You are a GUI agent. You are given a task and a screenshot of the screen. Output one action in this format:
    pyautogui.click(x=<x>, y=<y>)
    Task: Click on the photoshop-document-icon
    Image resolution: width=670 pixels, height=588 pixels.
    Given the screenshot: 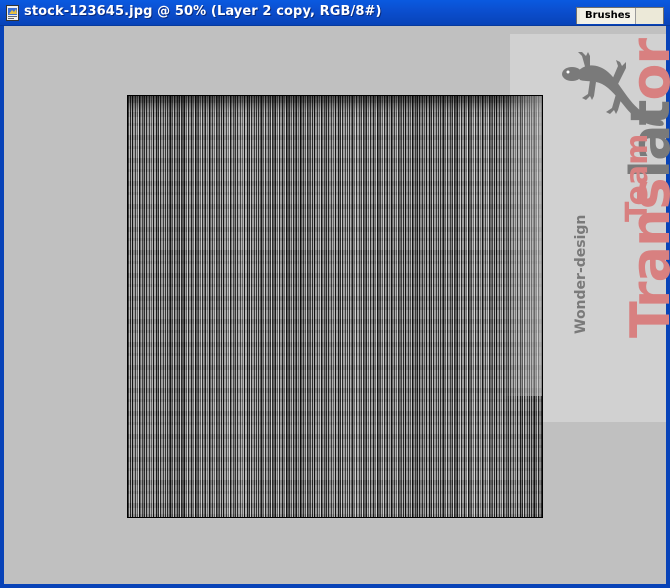 What is the action you would take?
    pyautogui.click(x=12, y=13)
    